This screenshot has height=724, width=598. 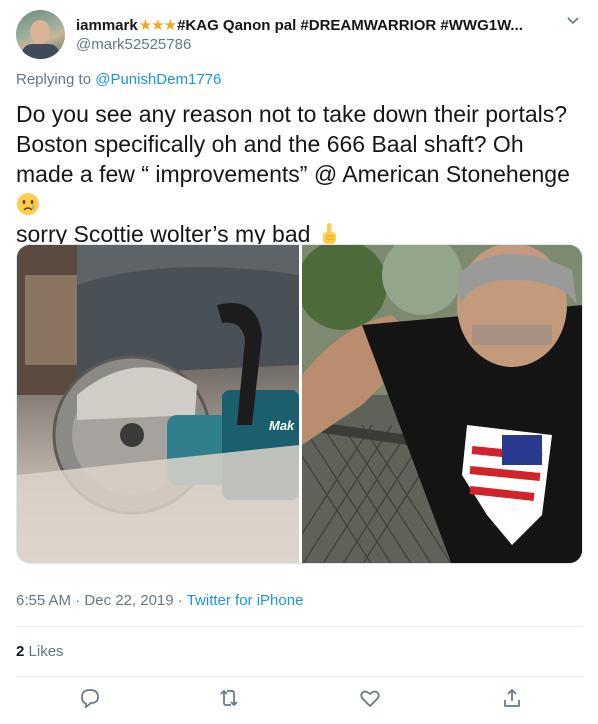 I want to click on replying-prefix: Replying to, so click(x=54, y=79).